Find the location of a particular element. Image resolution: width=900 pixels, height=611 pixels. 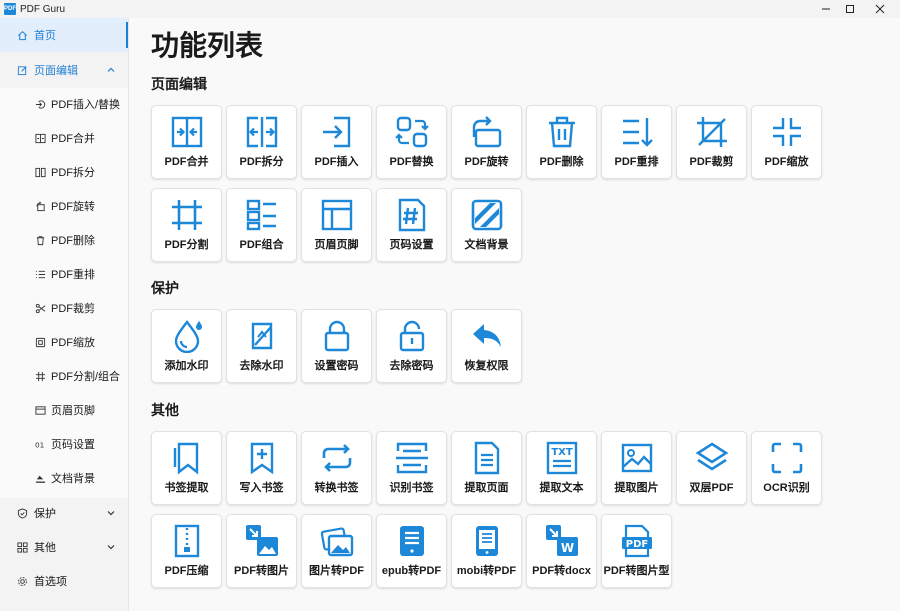

tool-write-bookmark: 写入书签 is located at coordinates (261, 468).